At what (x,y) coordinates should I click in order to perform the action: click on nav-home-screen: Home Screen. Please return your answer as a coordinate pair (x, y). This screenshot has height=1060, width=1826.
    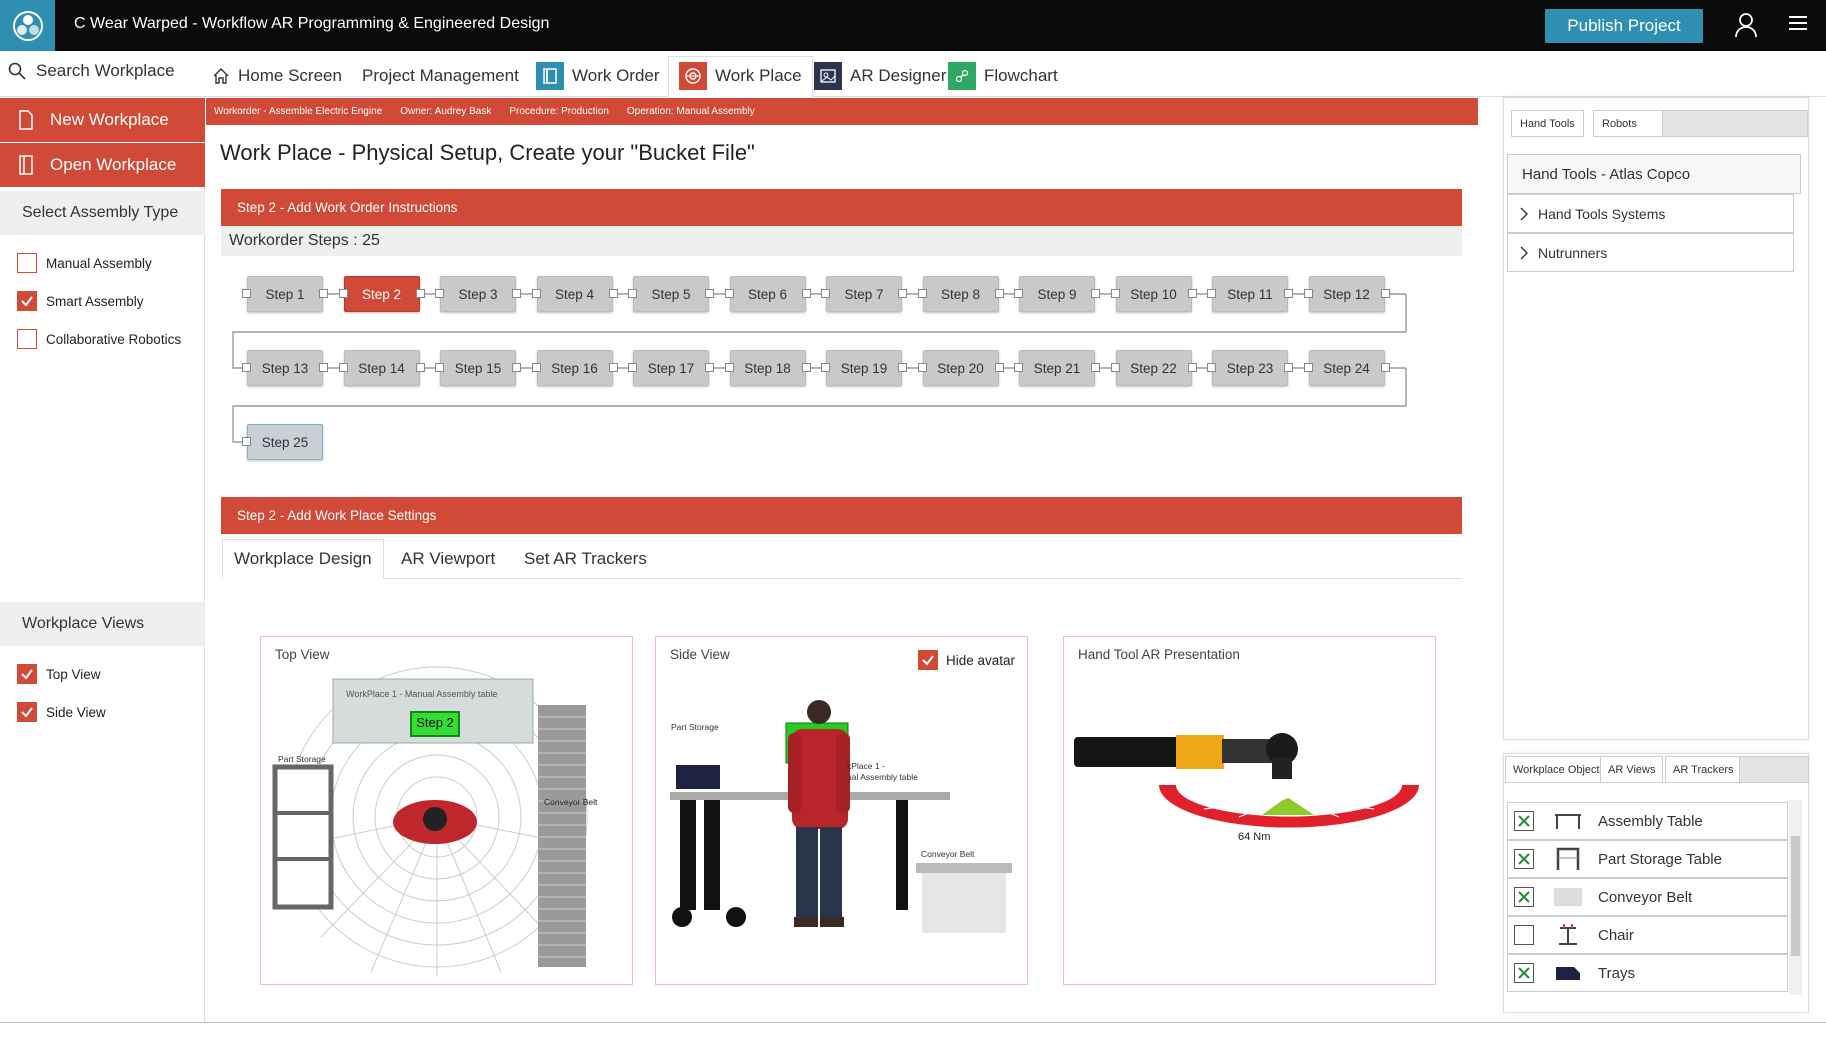
    Looking at the image, I should click on (277, 76).